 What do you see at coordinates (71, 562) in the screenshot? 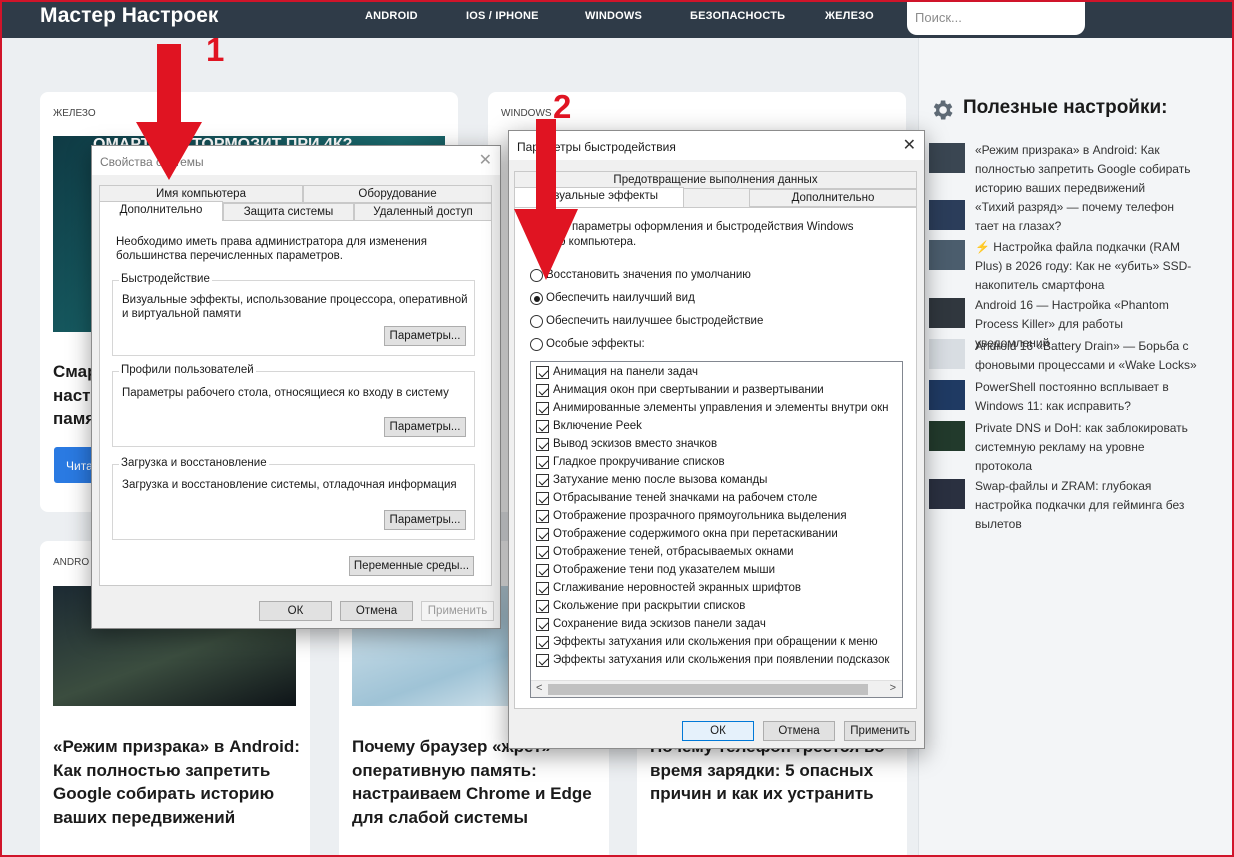
I see `card-category: ANDRO` at bounding box center [71, 562].